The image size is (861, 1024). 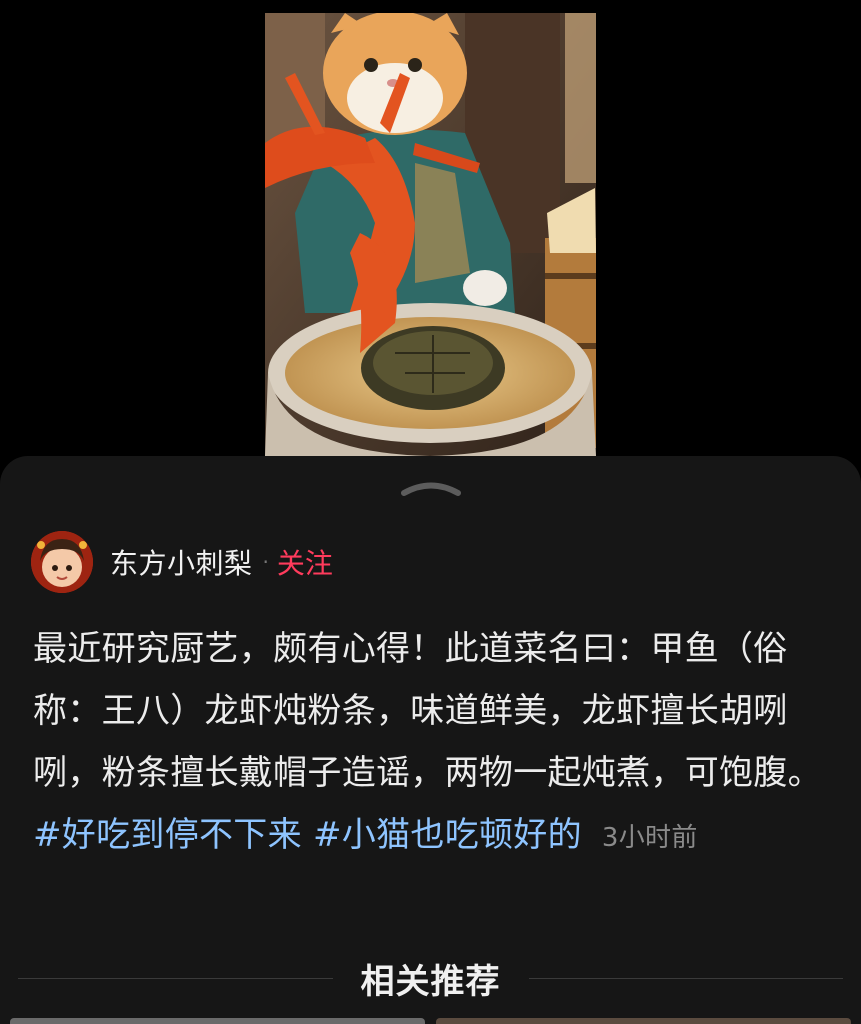 I want to click on post-time: 3小时前, so click(x=649, y=838).